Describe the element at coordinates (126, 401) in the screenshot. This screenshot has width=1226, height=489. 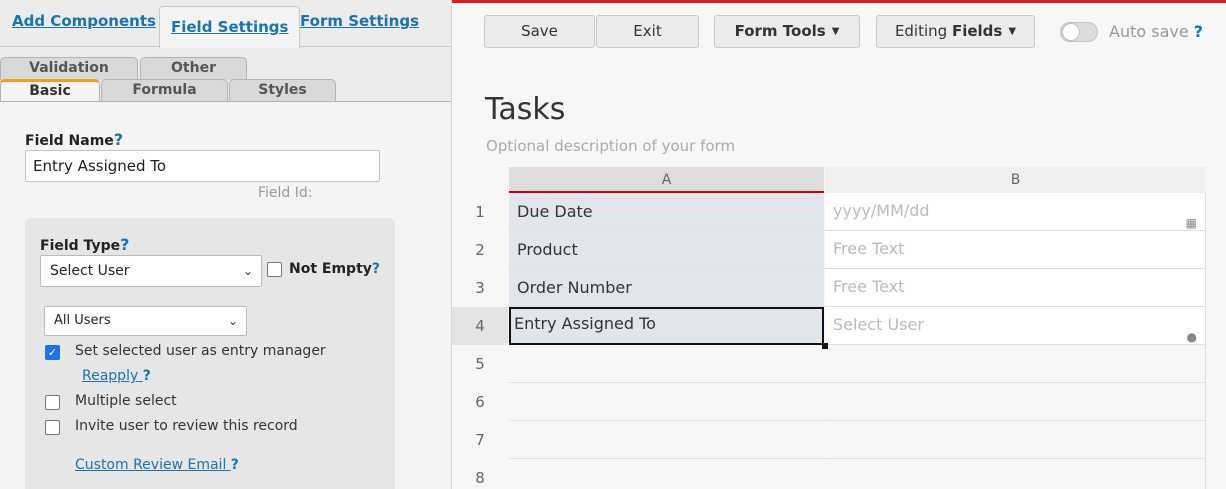
I see `multiple-select-label: Multiple select` at that location.